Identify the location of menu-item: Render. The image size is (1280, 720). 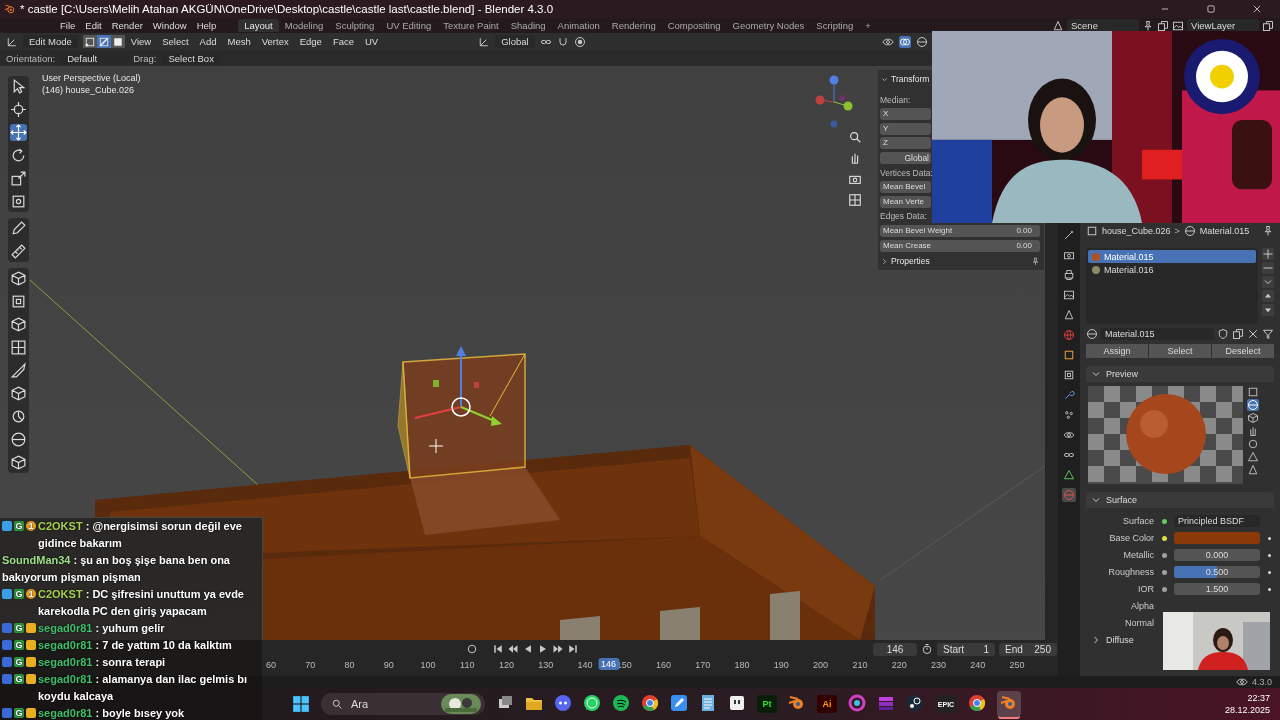
(127, 25).